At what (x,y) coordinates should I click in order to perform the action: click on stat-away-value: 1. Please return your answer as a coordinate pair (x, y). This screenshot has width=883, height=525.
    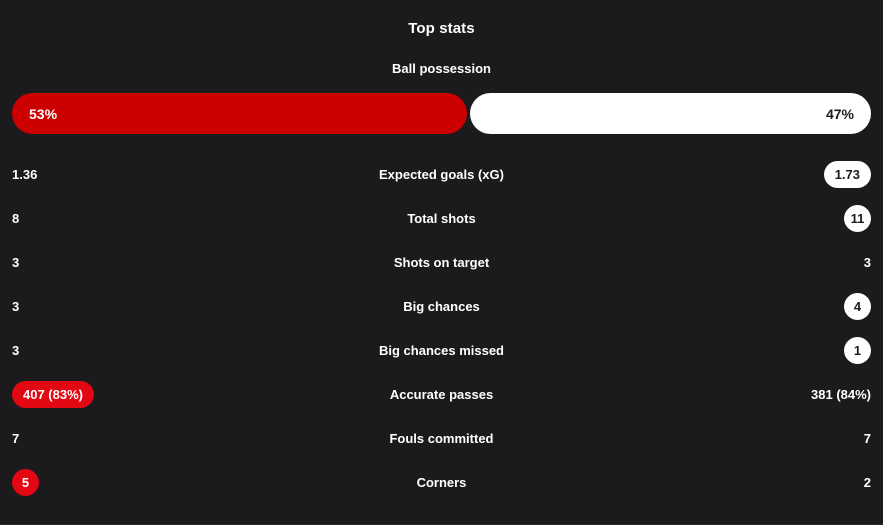
    Looking at the image, I should click on (857, 350).